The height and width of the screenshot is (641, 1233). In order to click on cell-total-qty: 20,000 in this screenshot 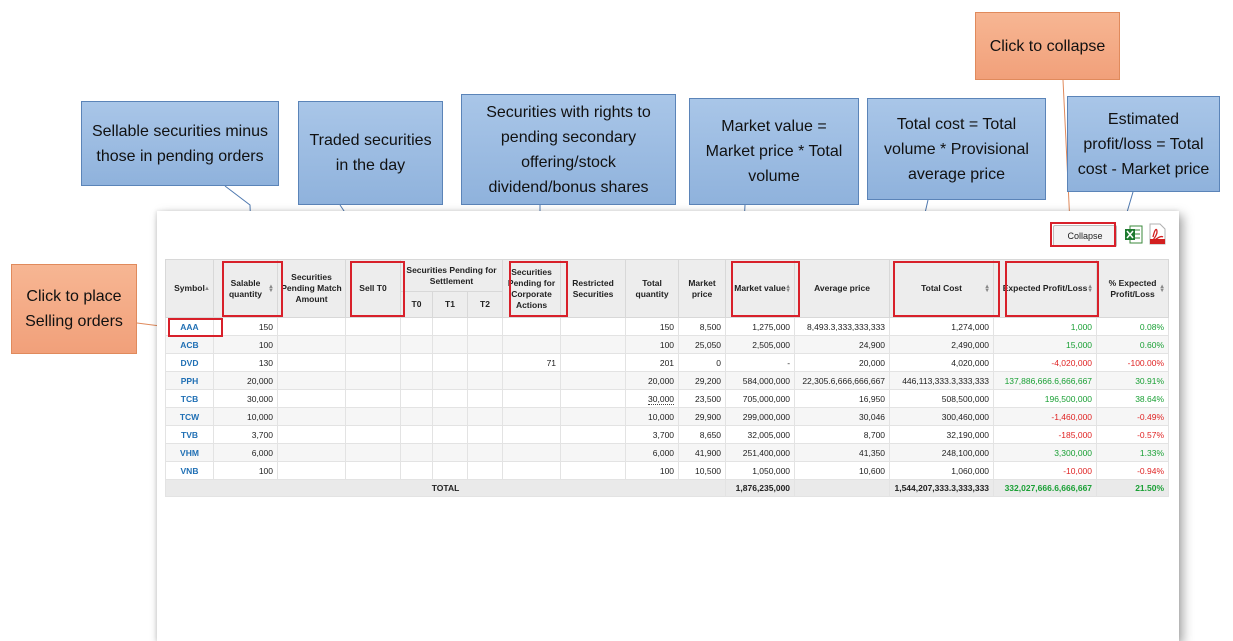, I will do `click(652, 380)`.